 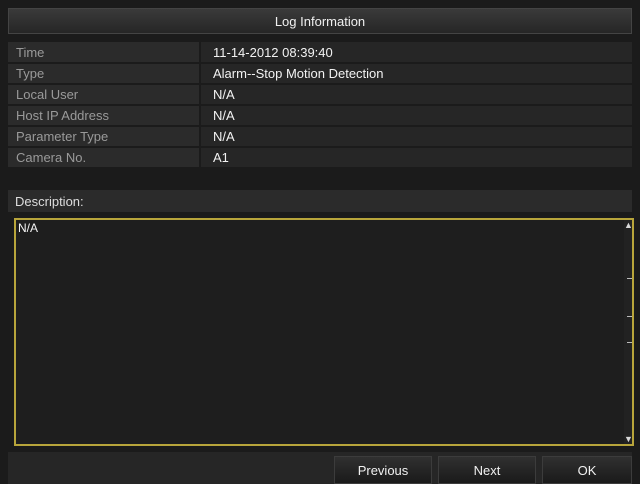 I want to click on next-button: Next, so click(x=487, y=470).